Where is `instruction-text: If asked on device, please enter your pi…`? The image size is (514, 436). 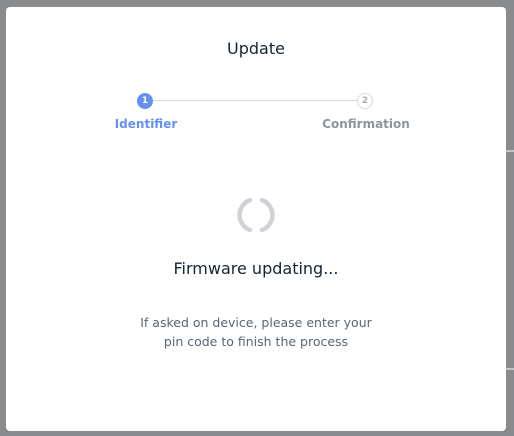
instruction-text: If asked on device, please enter your pi… is located at coordinates (256, 332).